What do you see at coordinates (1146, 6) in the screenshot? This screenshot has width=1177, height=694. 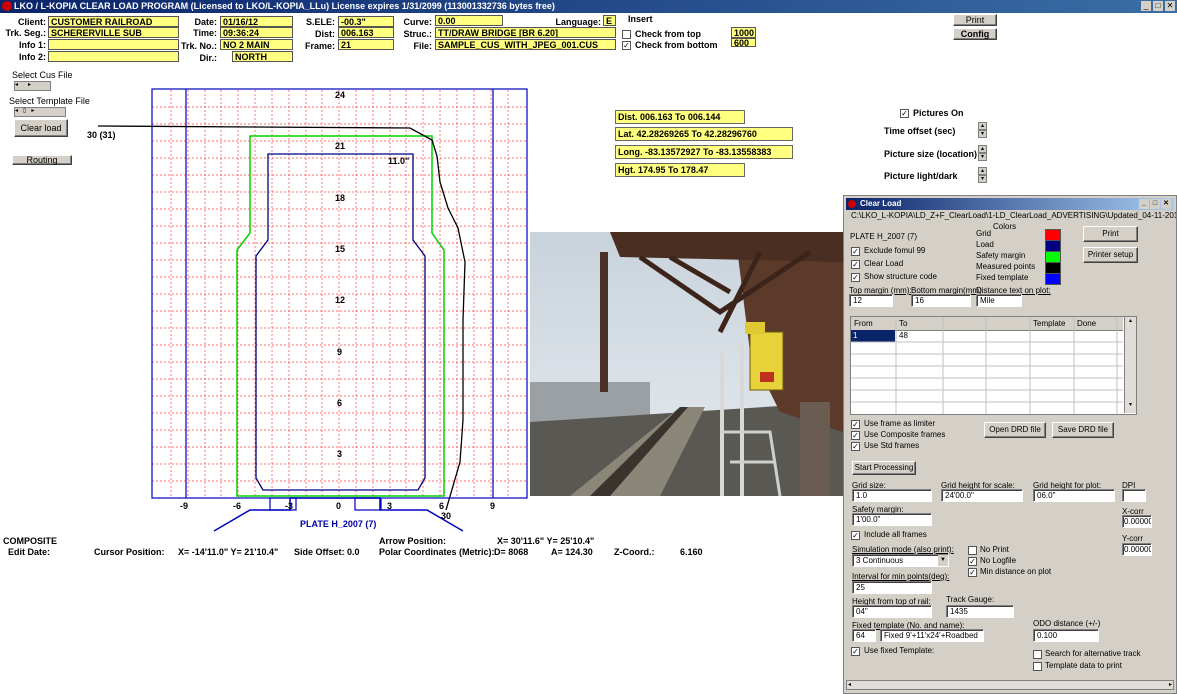 I see `minimize-button: _` at bounding box center [1146, 6].